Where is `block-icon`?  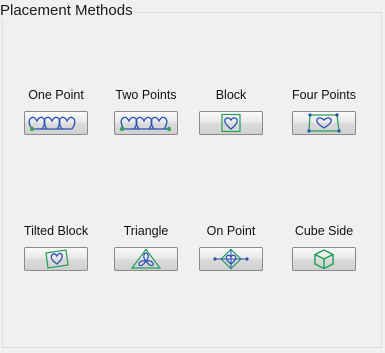 block-icon is located at coordinates (231, 123).